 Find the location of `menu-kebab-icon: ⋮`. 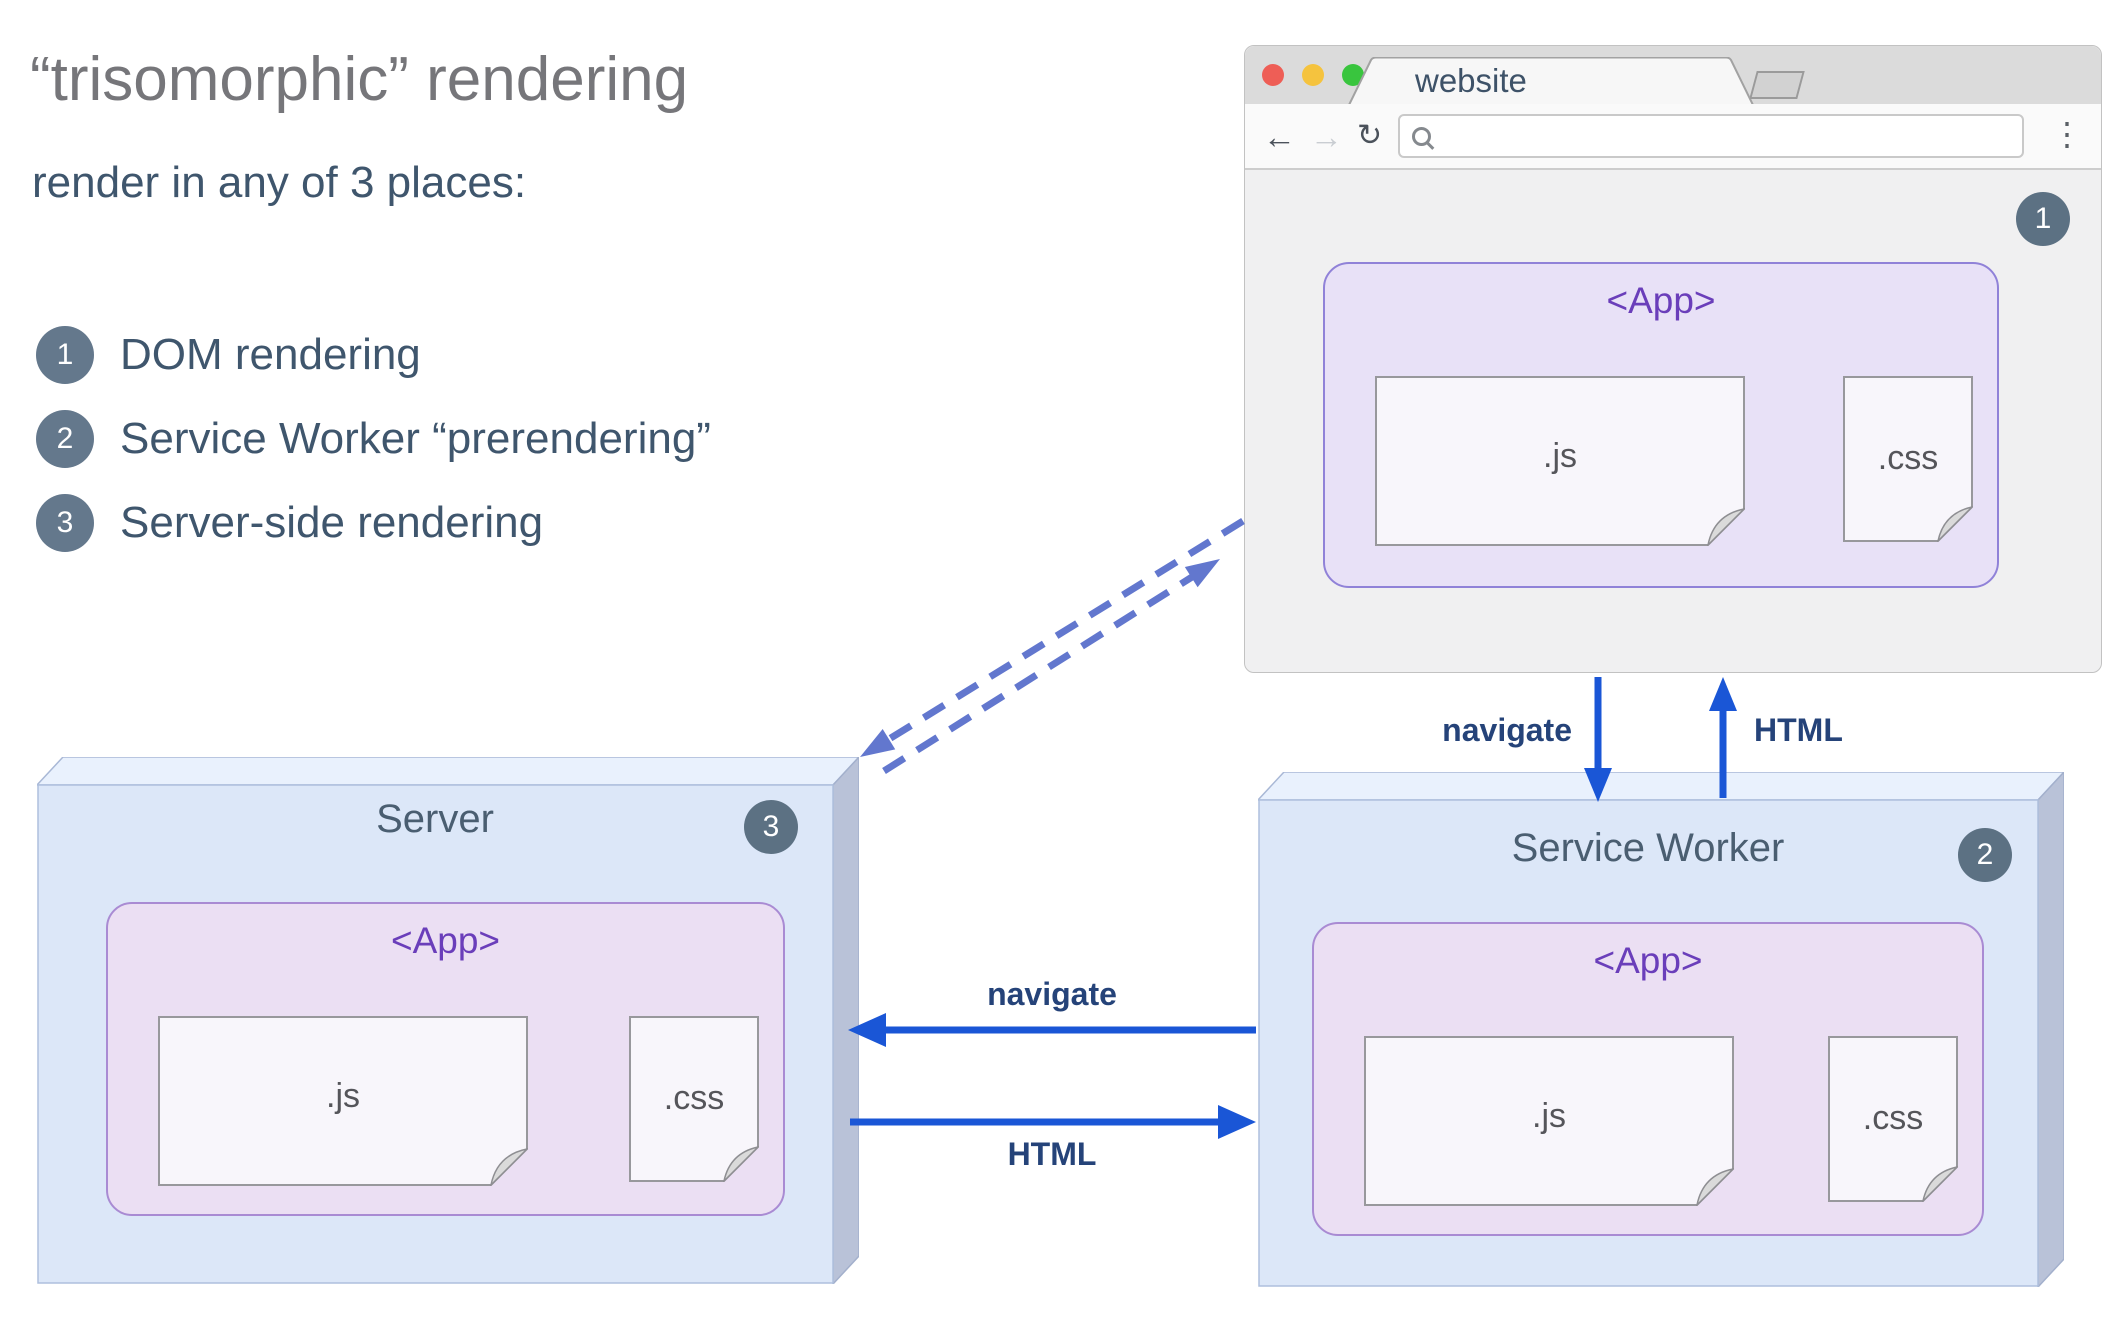

menu-kebab-icon: ⋮ is located at coordinates (2067, 134).